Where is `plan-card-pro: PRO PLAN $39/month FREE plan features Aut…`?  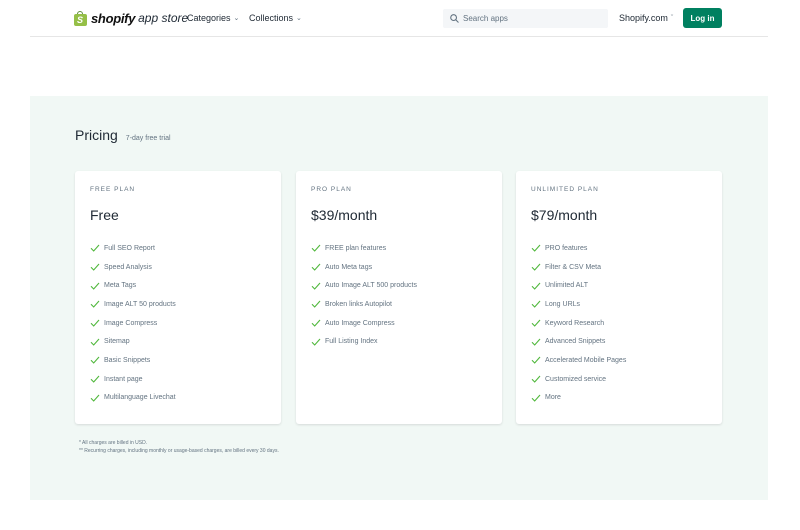 plan-card-pro: PRO PLAN $39/month FREE plan features Aut… is located at coordinates (399, 297).